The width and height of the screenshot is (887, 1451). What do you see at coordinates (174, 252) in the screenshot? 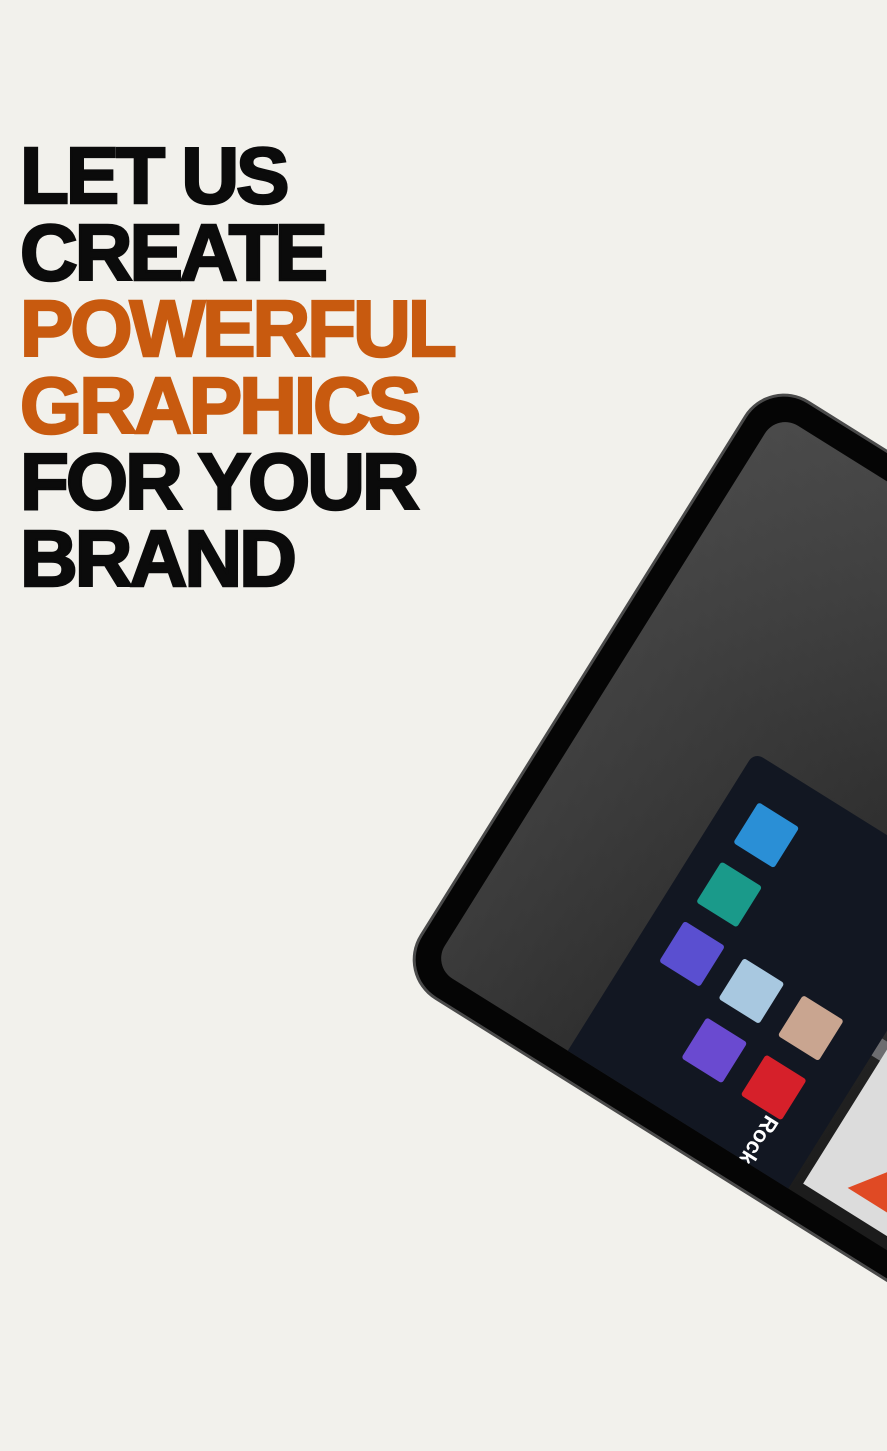
I see `headline-line-2: CREATE` at bounding box center [174, 252].